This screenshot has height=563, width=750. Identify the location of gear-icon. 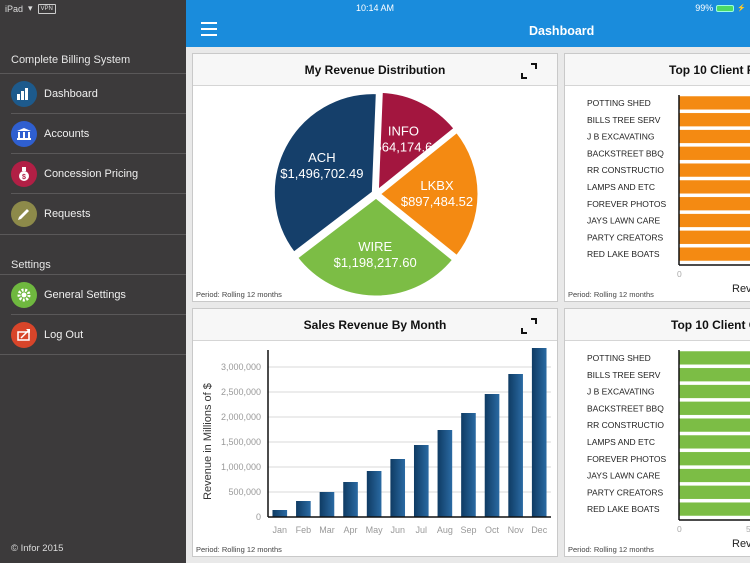
(24, 295).